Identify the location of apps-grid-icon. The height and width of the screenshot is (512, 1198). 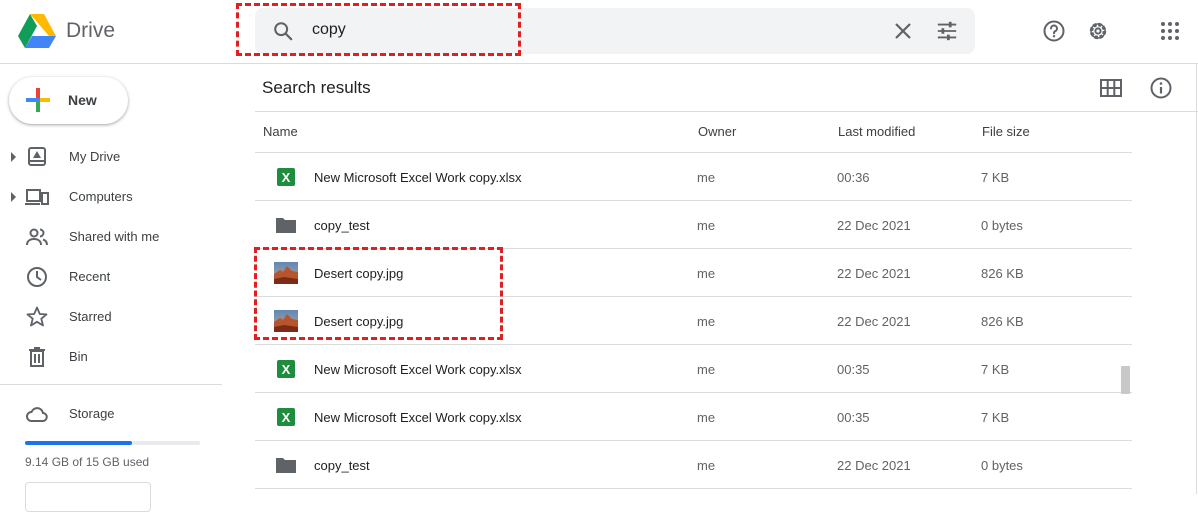
(1170, 31).